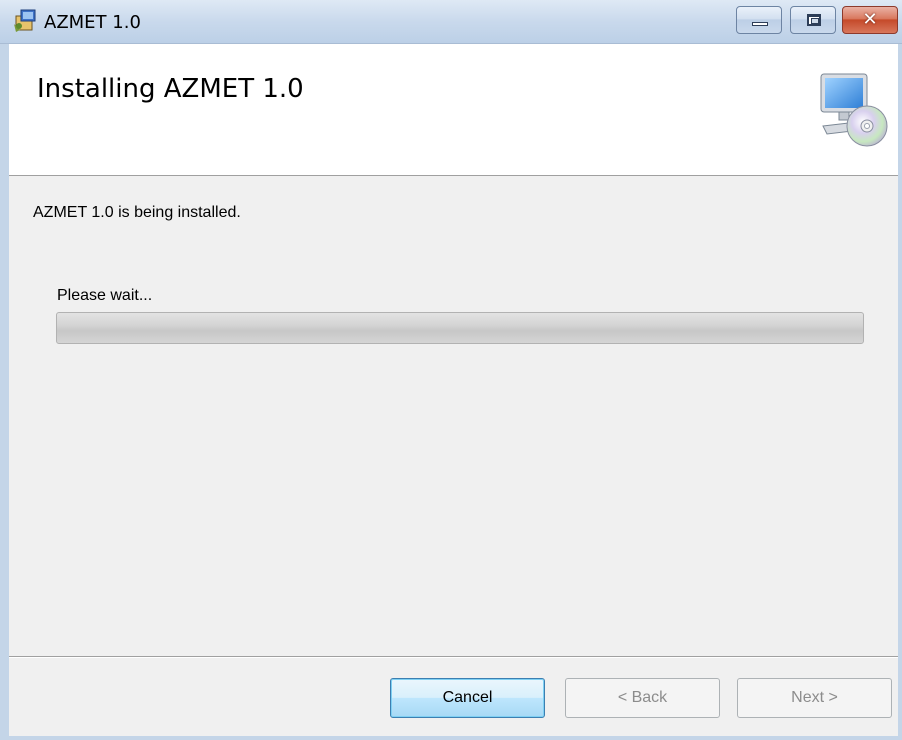 The height and width of the screenshot is (740, 902). I want to click on close-button: ✕, so click(870, 20).